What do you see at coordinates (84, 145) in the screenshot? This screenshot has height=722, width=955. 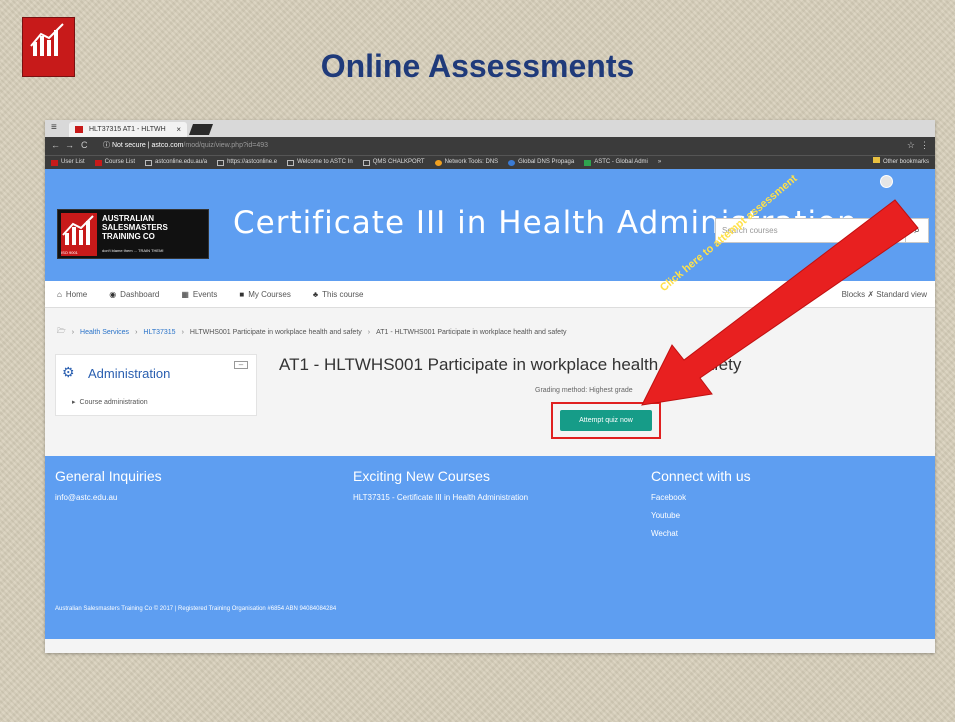 I see `reload-icon: C` at bounding box center [84, 145].